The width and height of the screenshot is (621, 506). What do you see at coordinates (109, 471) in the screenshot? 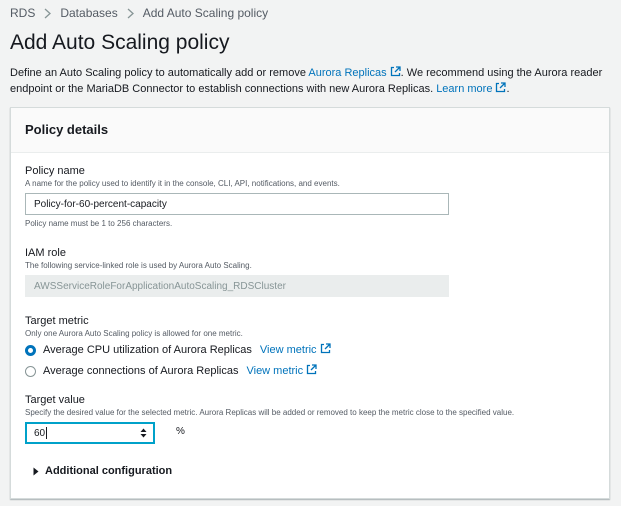
I see `additional-configuration-label: Additional configuration` at bounding box center [109, 471].